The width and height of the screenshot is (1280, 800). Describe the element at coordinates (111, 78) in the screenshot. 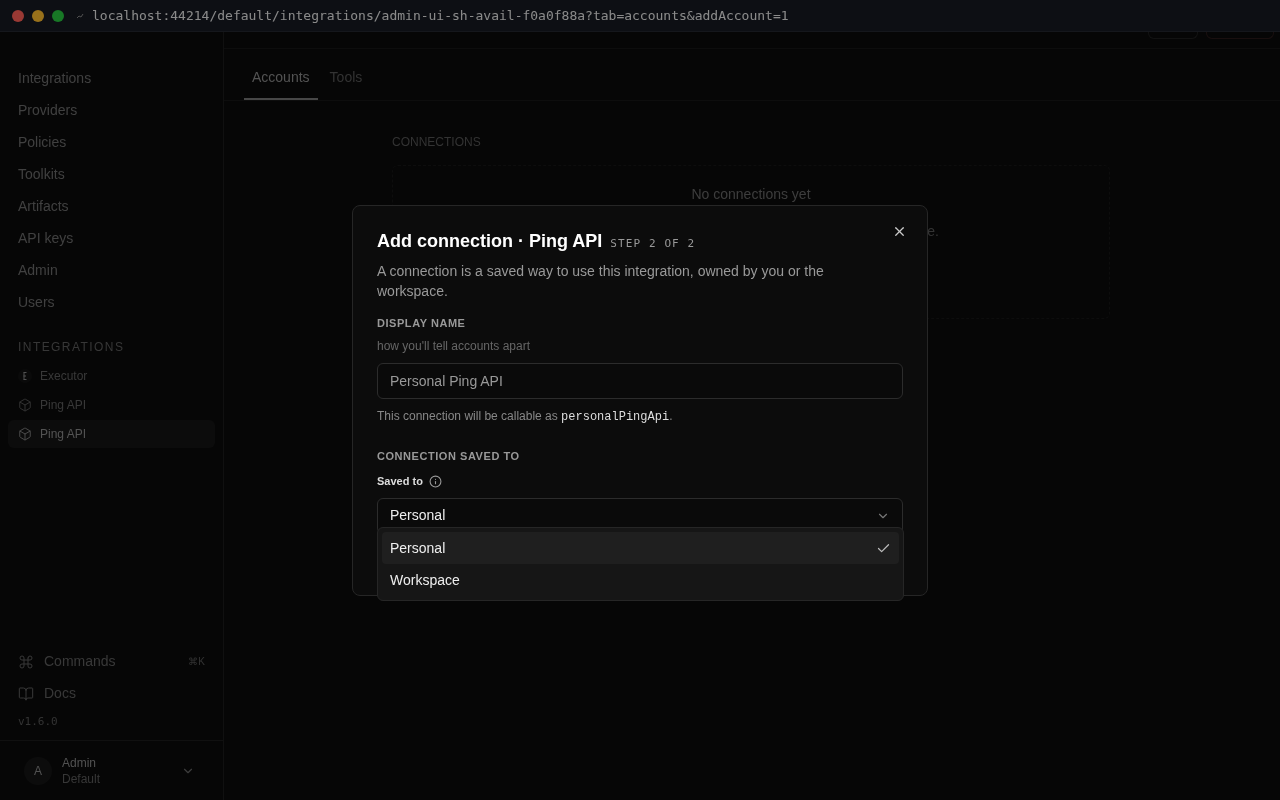

I see `sidebar-link: Integrations` at that location.